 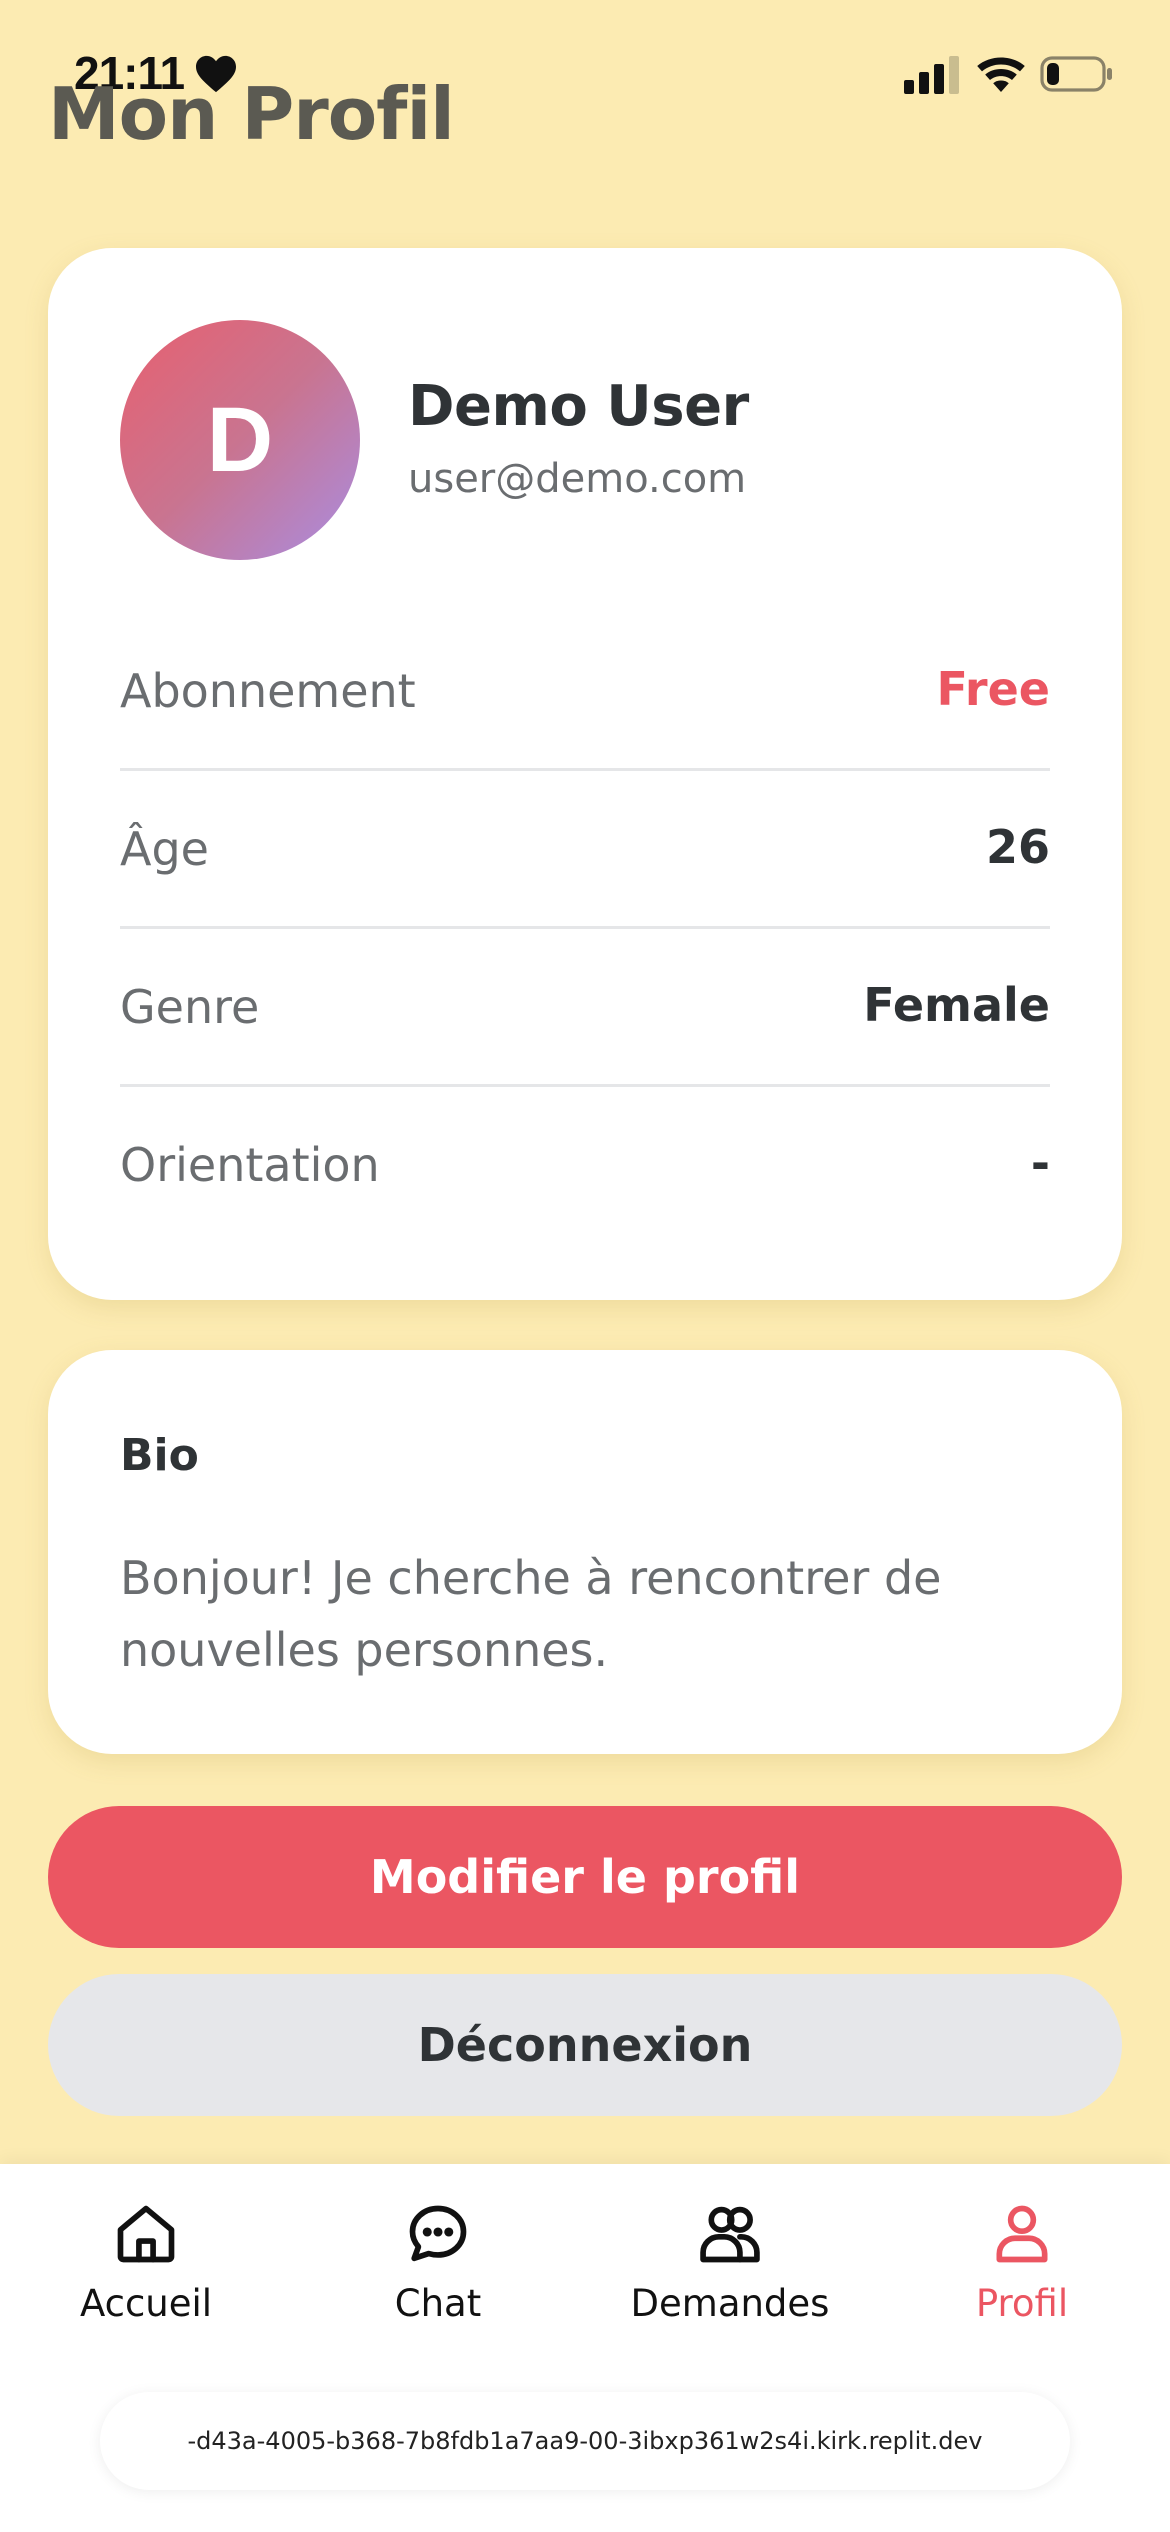 What do you see at coordinates (1001, 74) in the screenshot?
I see `wifi-icon` at bounding box center [1001, 74].